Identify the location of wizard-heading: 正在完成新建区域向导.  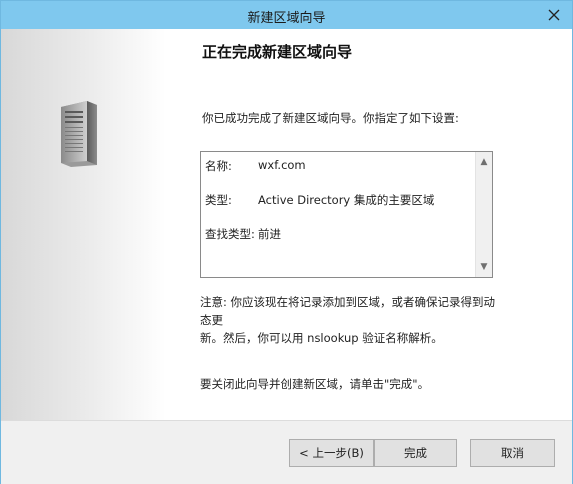
(277, 52).